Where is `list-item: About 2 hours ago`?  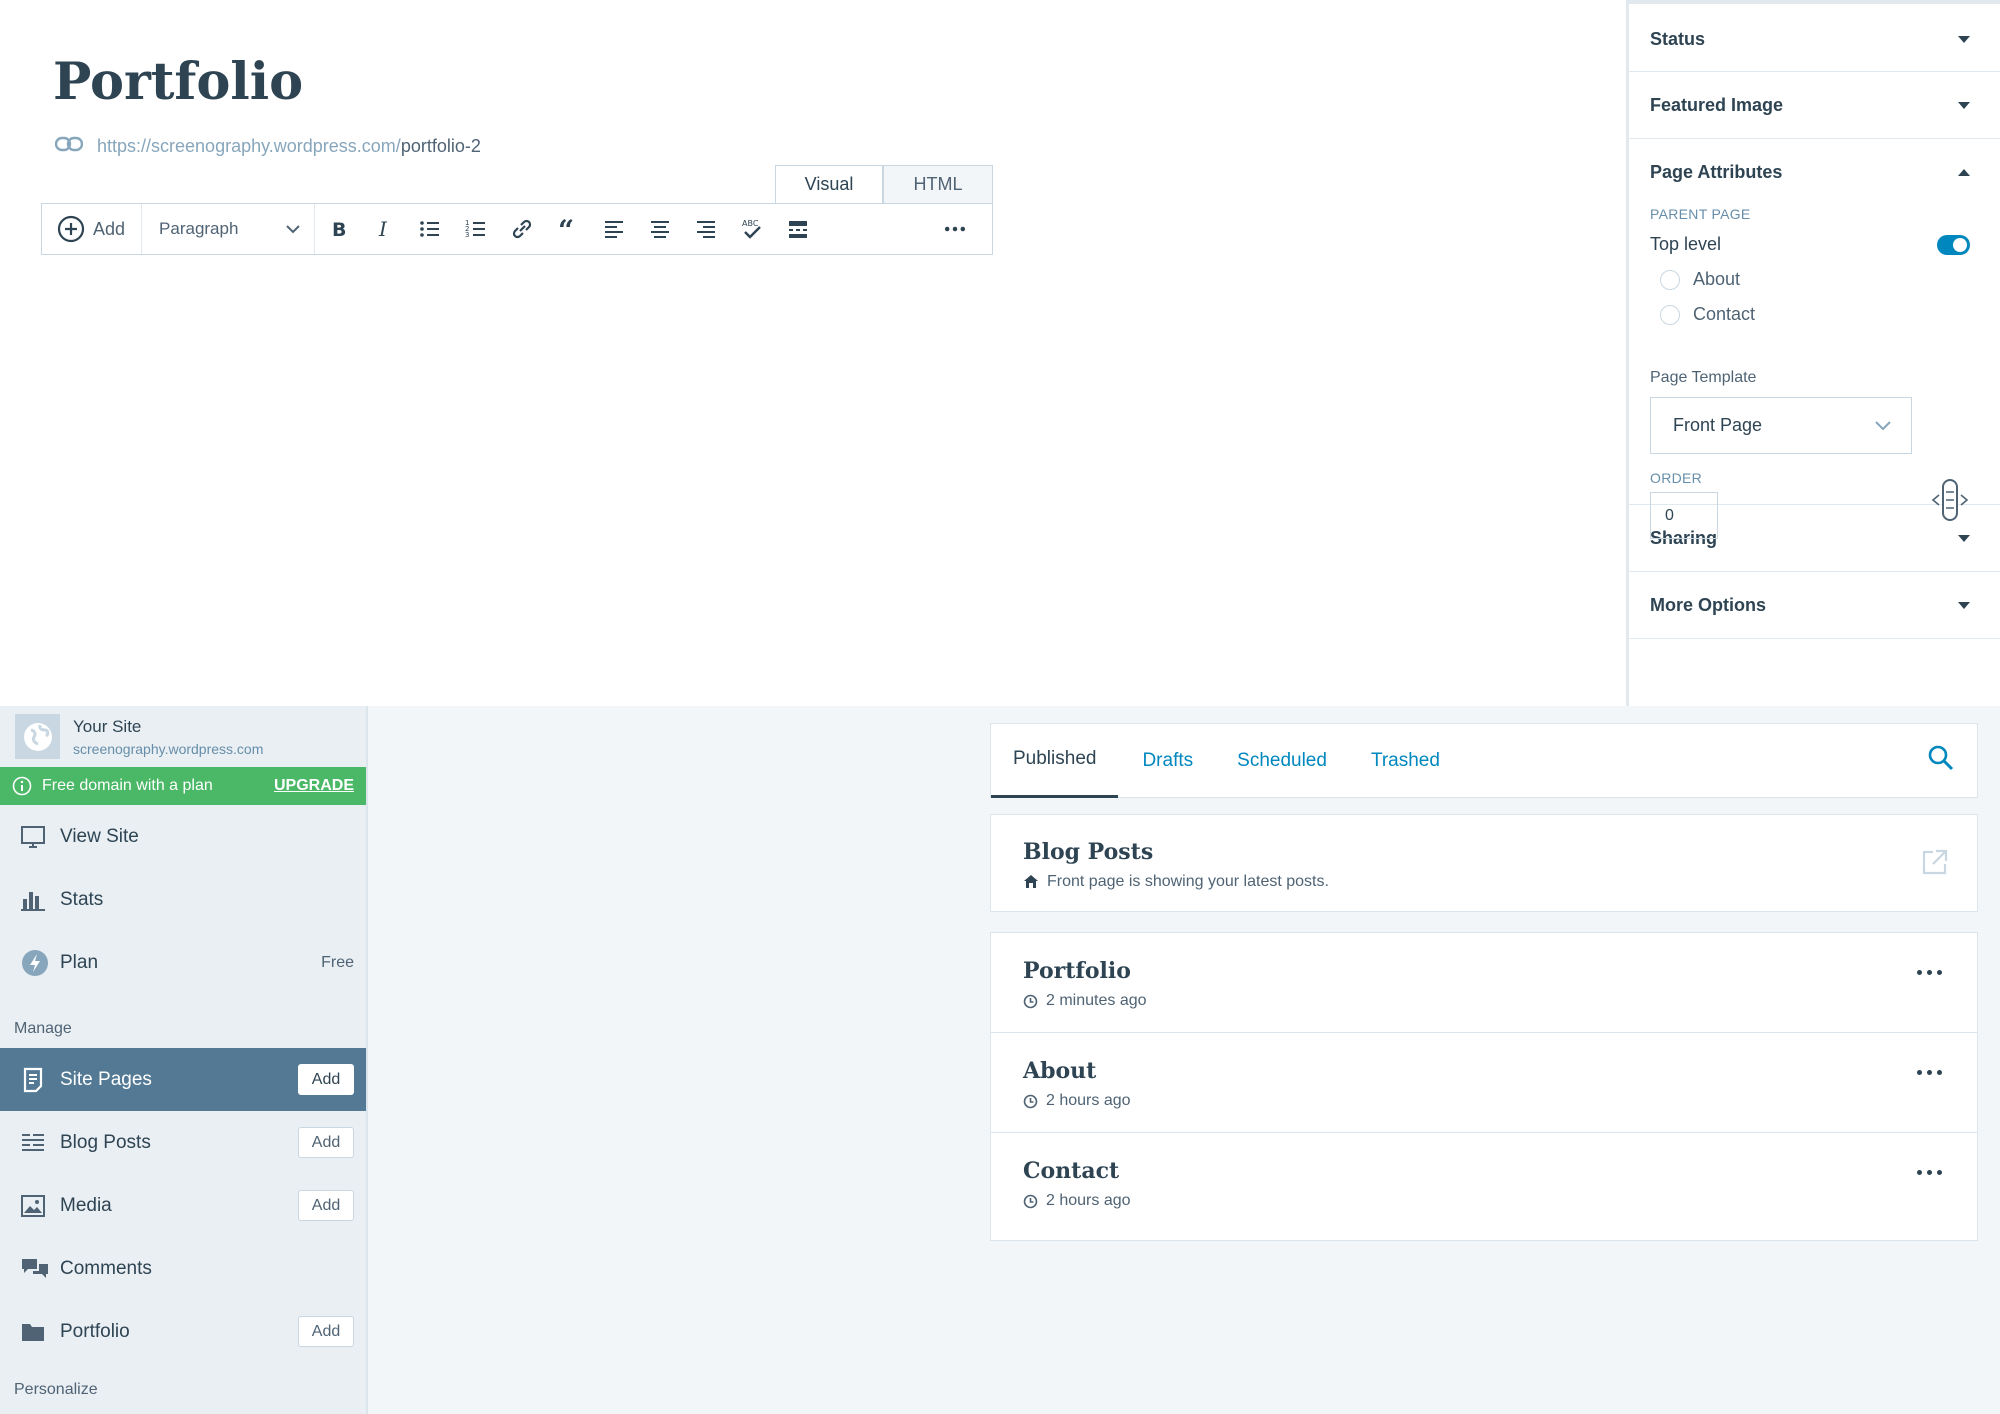 list-item: About 2 hours ago is located at coordinates (1484, 1083).